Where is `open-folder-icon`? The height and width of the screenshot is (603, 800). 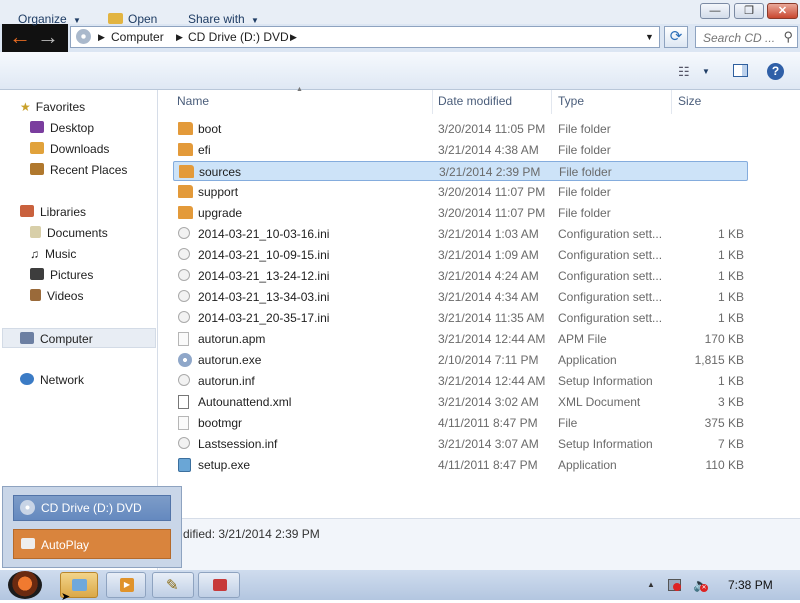 open-folder-icon is located at coordinates (115, 18).